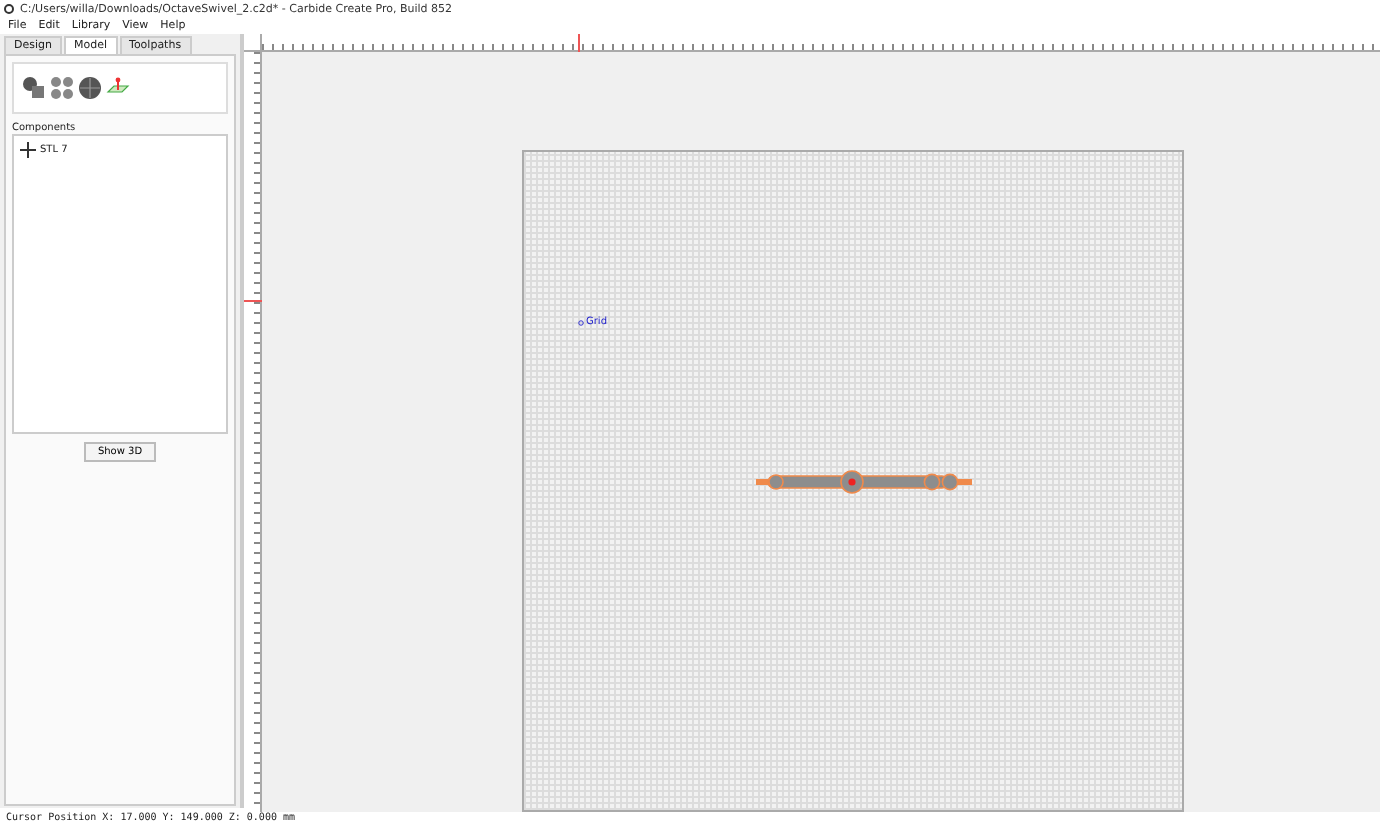 Image resolution: width=1380 pixels, height=828 pixels. Describe the element at coordinates (28, 150) in the screenshot. I see `move-icon` at that location.